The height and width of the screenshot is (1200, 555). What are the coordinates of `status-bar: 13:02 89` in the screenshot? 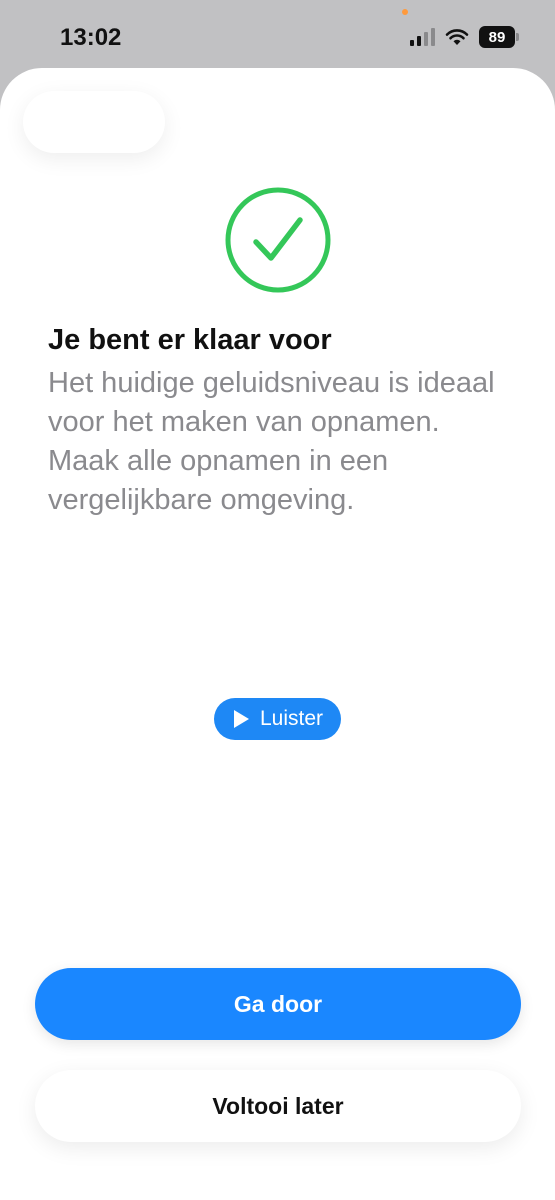 It's located at (277, 34).